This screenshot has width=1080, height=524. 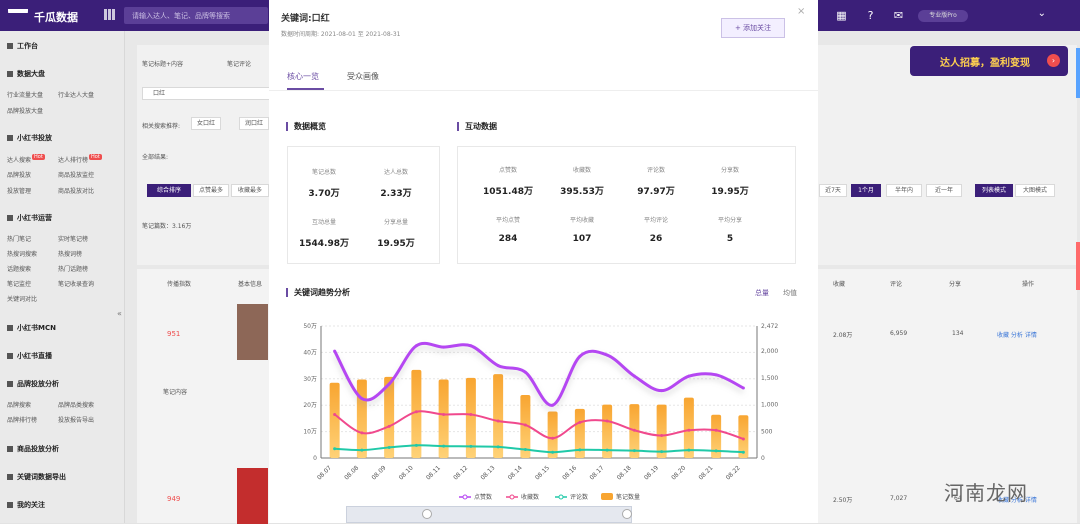 I want to click on sidebar-product-compare: 商品投放对比, so click(x=76, y=190).